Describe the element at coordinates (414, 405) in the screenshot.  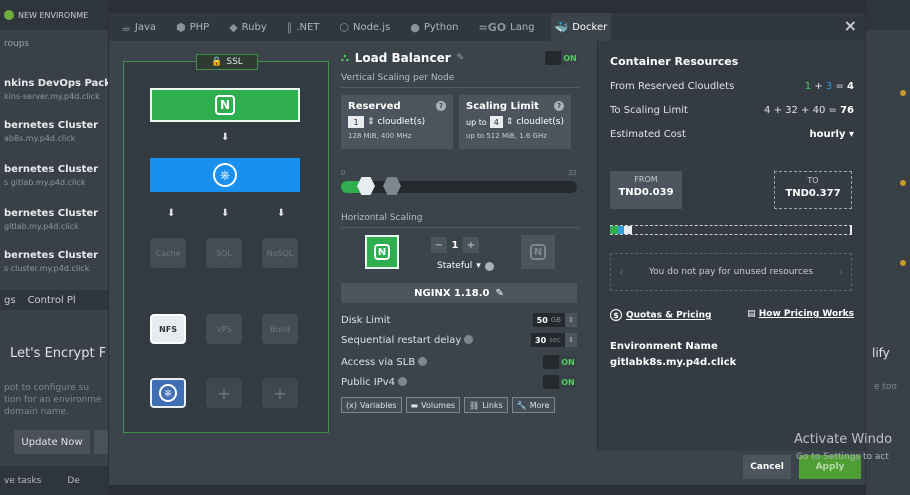
I see `folder-icon: ▬` at that location.